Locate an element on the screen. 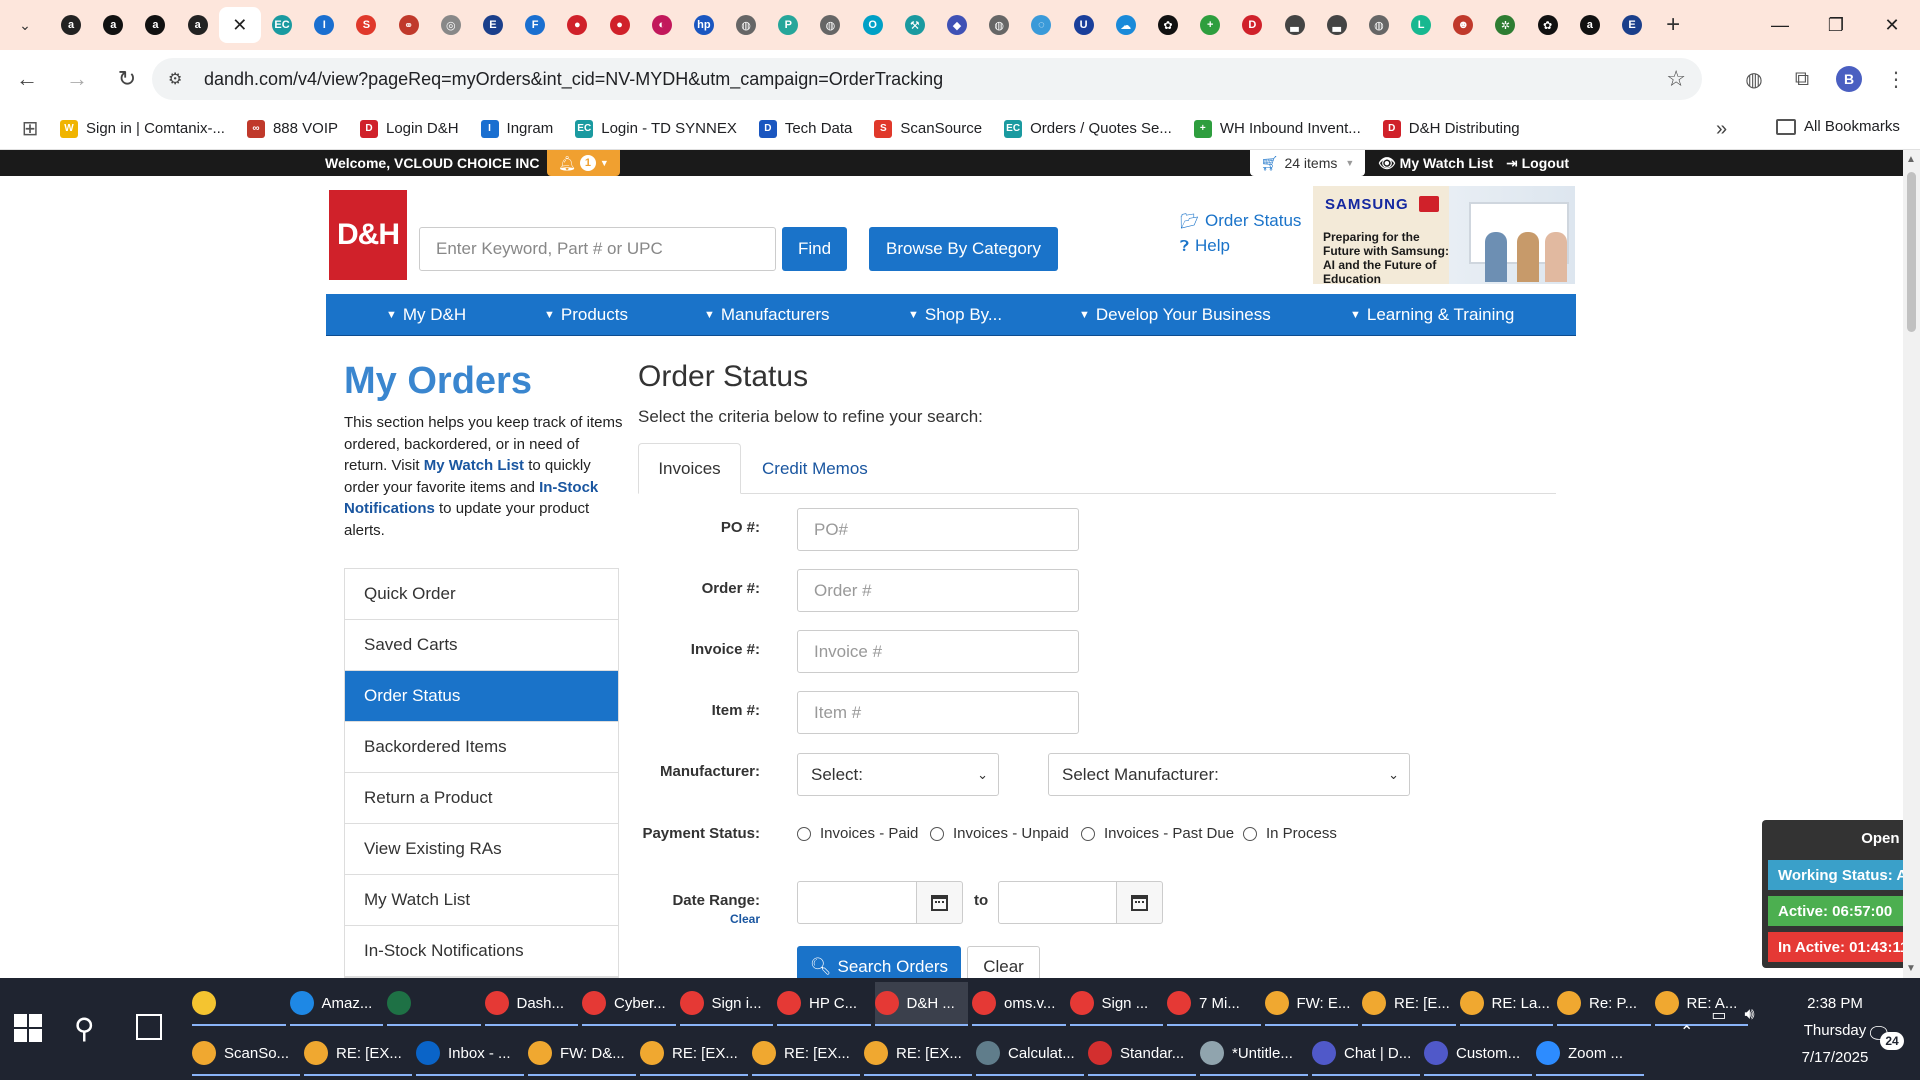  forward-icon: → is located at coordinates (77, 79).